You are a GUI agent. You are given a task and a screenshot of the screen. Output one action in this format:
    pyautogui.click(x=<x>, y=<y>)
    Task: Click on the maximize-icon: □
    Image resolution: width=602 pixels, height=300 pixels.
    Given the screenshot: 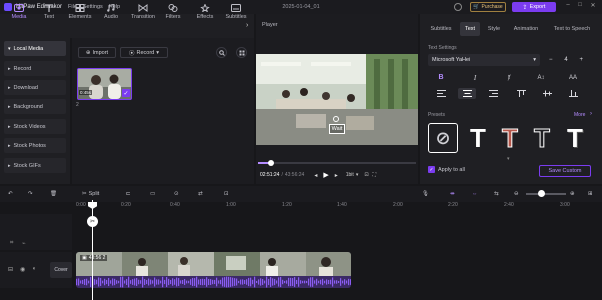 What is the action you would take?
    pyautogui.click(x=580, y=5)
    